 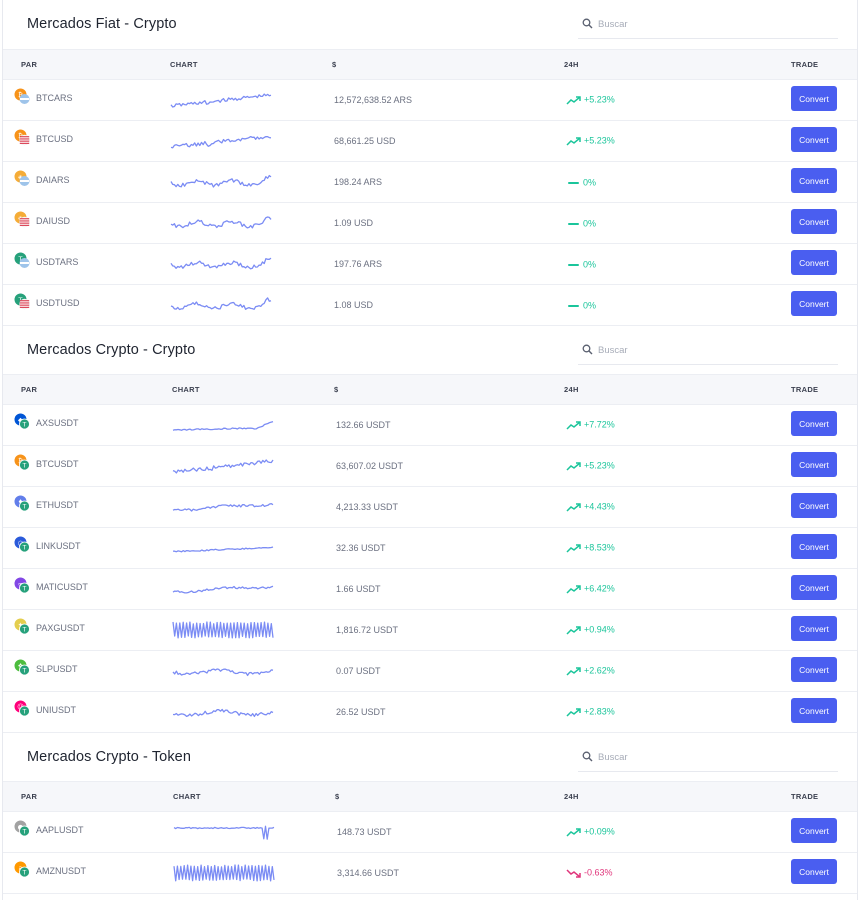 What do you see at coordinates (358, 589) in the screenshot?
I see `price-value: 1.66 USDT` at bounding box center [358, 589].